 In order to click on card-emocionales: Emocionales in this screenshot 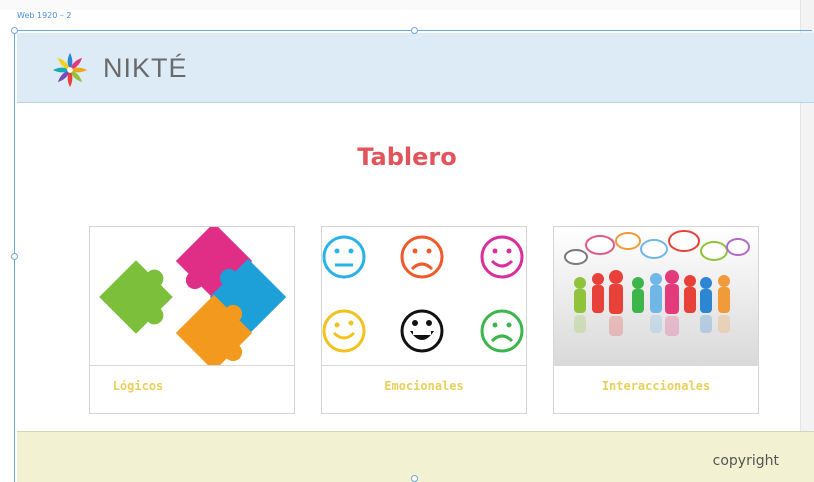, I will do `click(424, 320)`.